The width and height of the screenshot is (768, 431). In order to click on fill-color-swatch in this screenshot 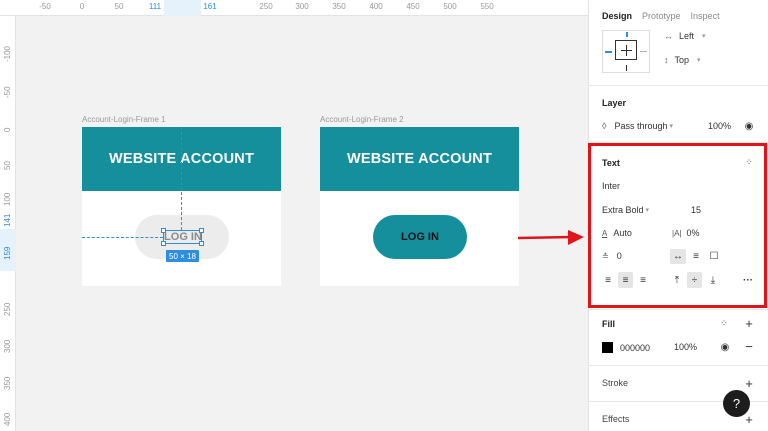, I will do `click(607, 347)`.